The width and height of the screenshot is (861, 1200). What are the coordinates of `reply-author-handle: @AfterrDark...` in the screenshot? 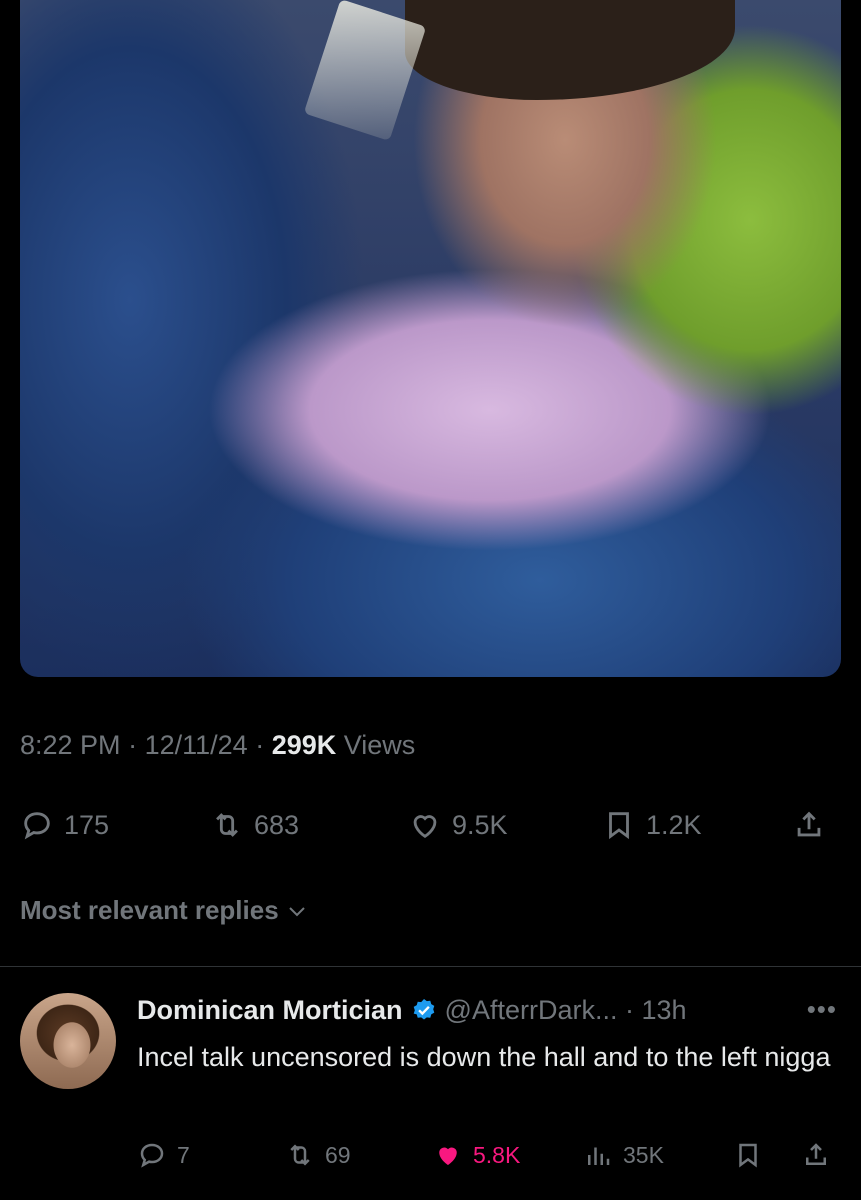 It's located at (531, 1010).